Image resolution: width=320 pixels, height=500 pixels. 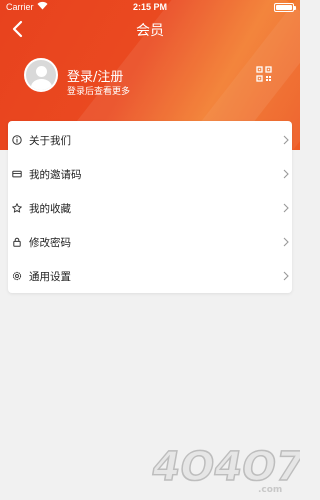 I want to click on menu-item-label: 我的邀请码, so click(x=55, y=174).